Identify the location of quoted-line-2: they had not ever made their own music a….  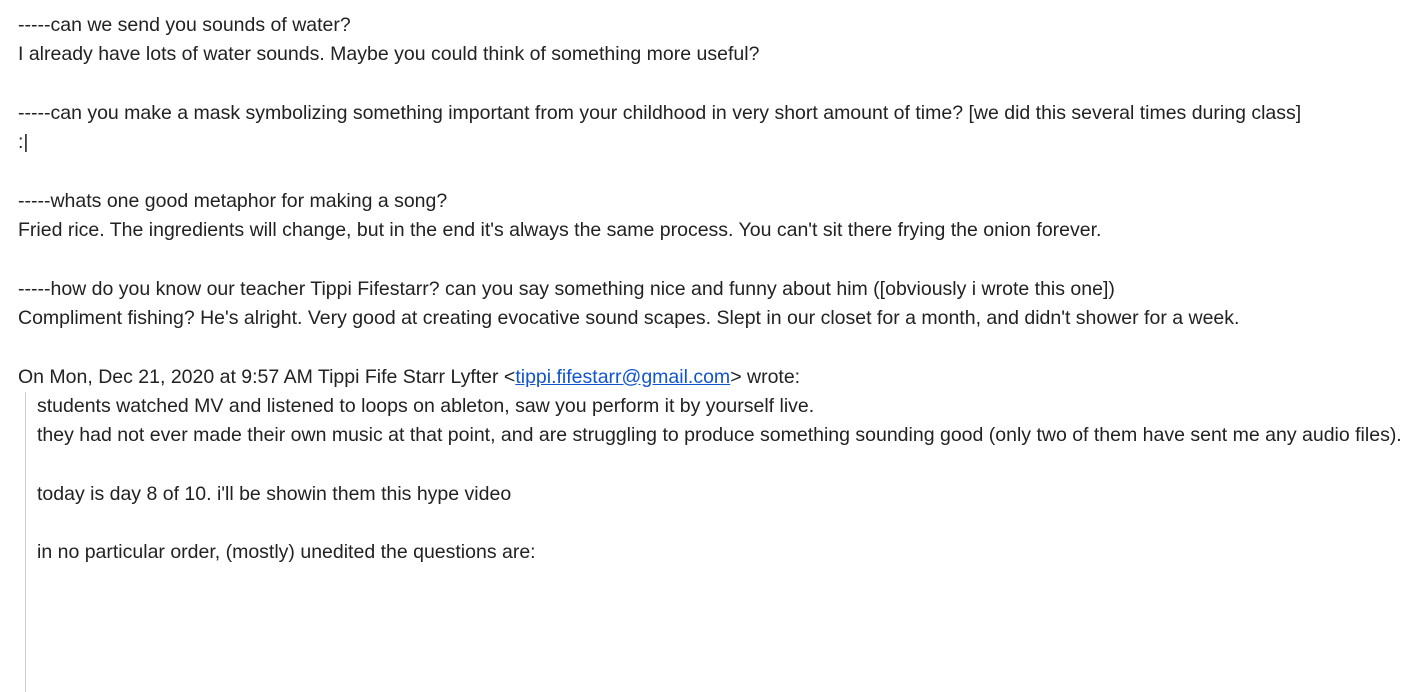
(719, 435).